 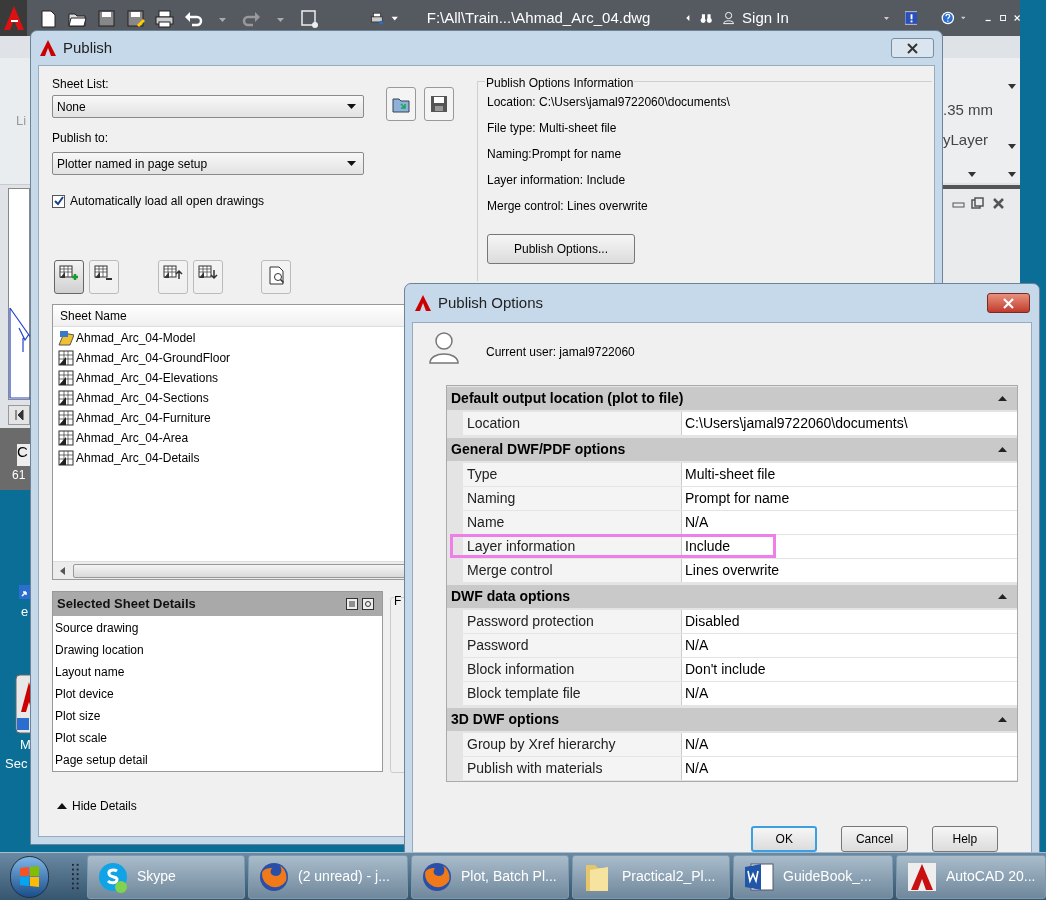 I want to click on info-line: Merge control: Lines overwrite, so click(x=568, y=206).